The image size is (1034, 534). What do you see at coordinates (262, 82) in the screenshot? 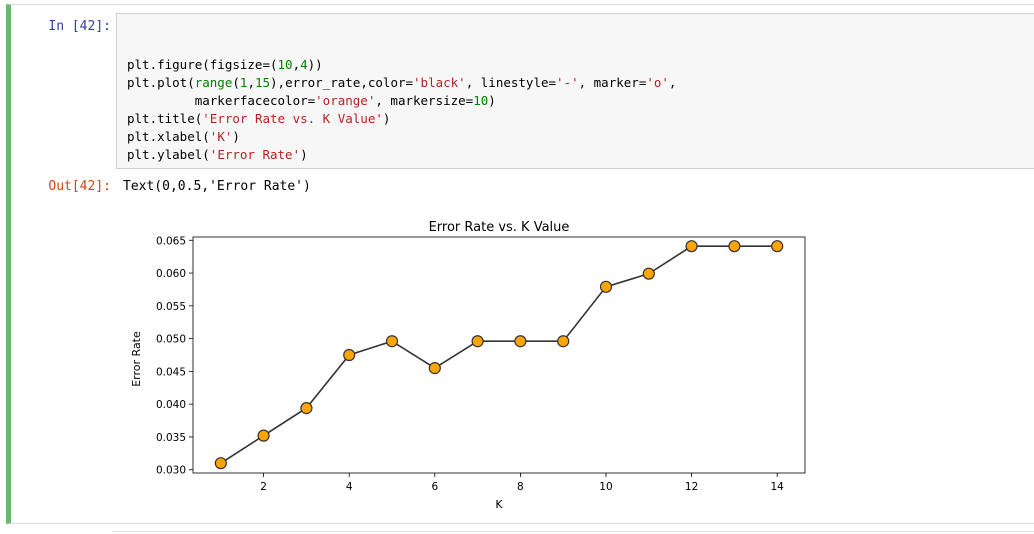
I see `code-token: 15` at bounding box center [262, 82].